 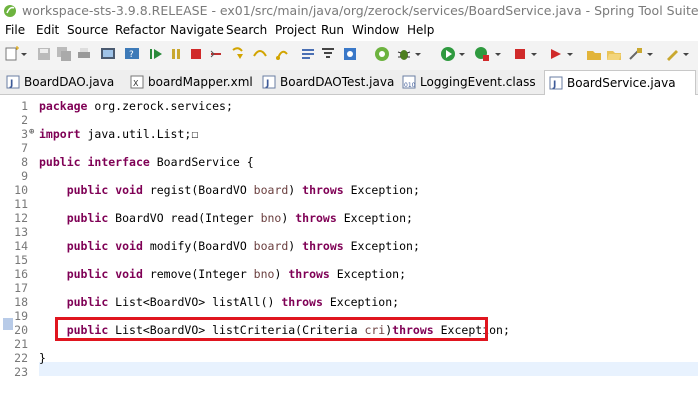 I want to click on code-text: import java.util.List;☐, so click(x=119, y=134).